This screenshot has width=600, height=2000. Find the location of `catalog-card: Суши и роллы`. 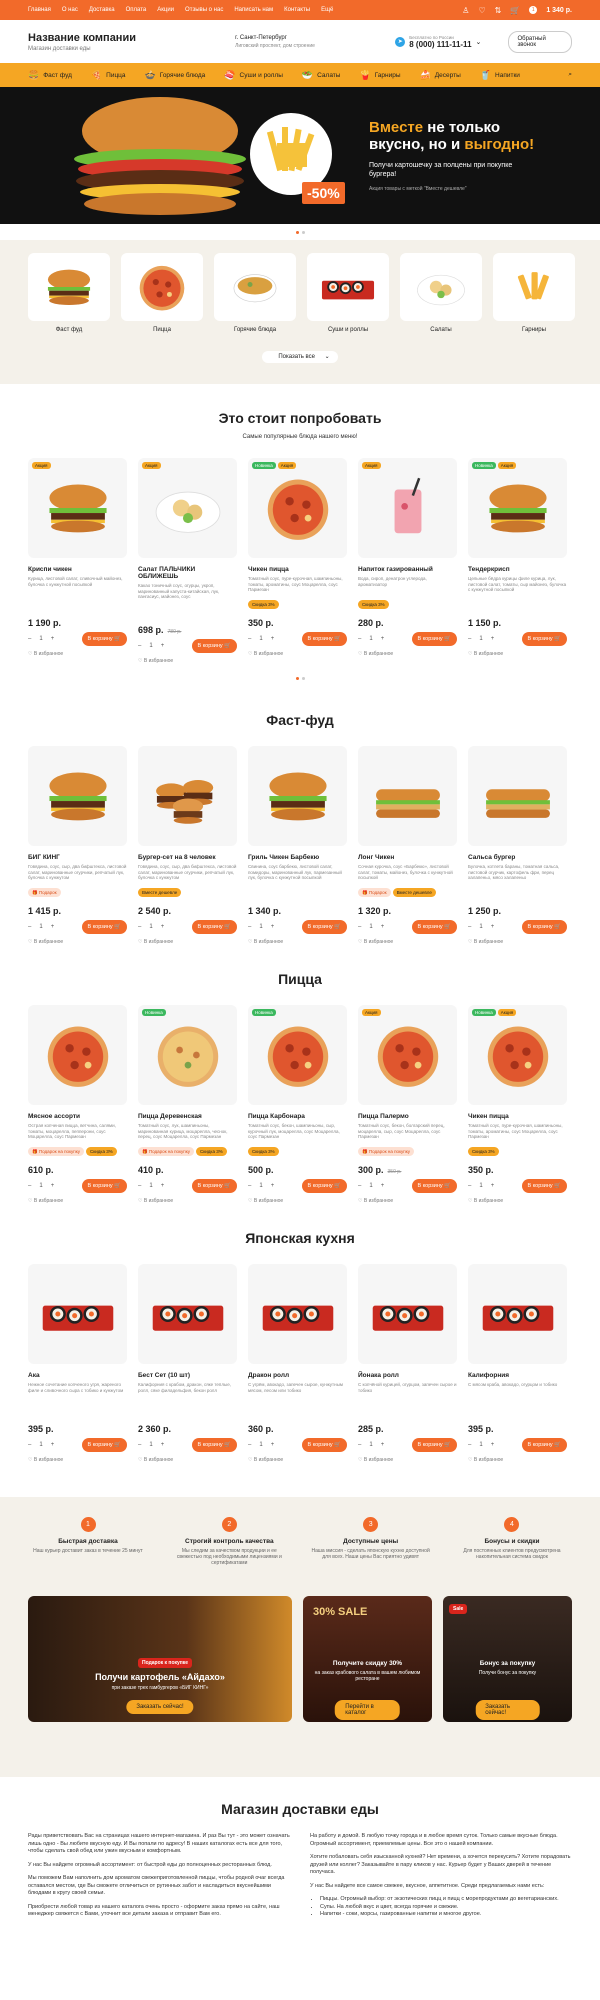

catalog-card: Суши и роллы is located at coordinates (348, 293).